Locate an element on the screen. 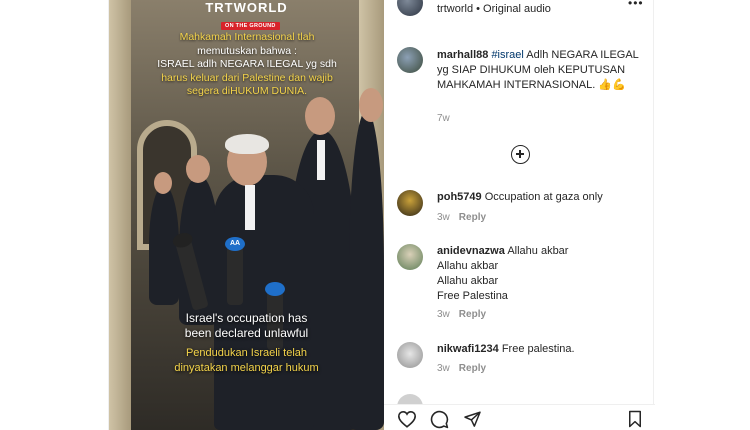 Image resolution: width=750 pixels, height=430 pixels. comment-username: anidevnazwa is located at coordinates (471, 251).